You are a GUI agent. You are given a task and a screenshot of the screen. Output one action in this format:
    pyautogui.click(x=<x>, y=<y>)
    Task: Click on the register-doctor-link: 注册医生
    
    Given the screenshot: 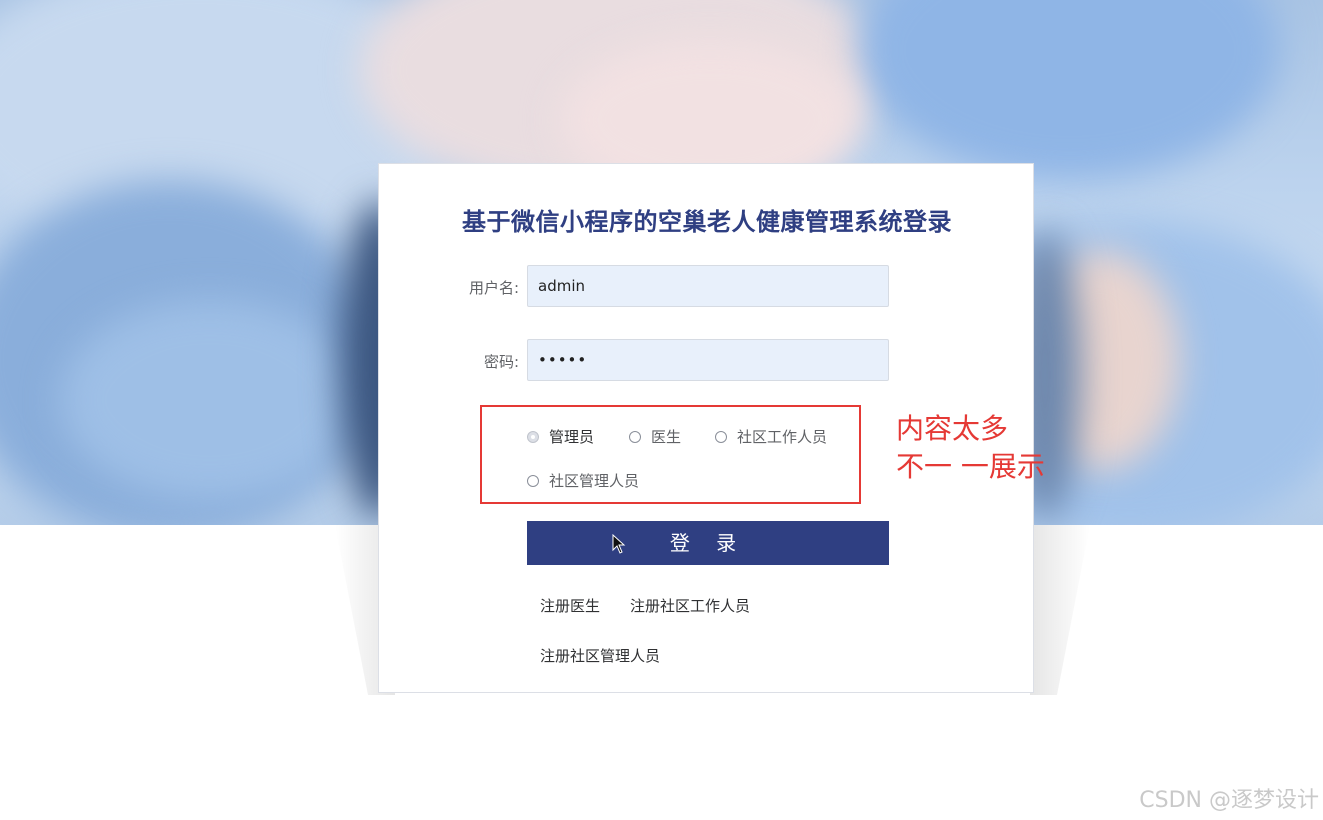 What is the action you would take?
    pyautogui.click(x=570, y=605)
    